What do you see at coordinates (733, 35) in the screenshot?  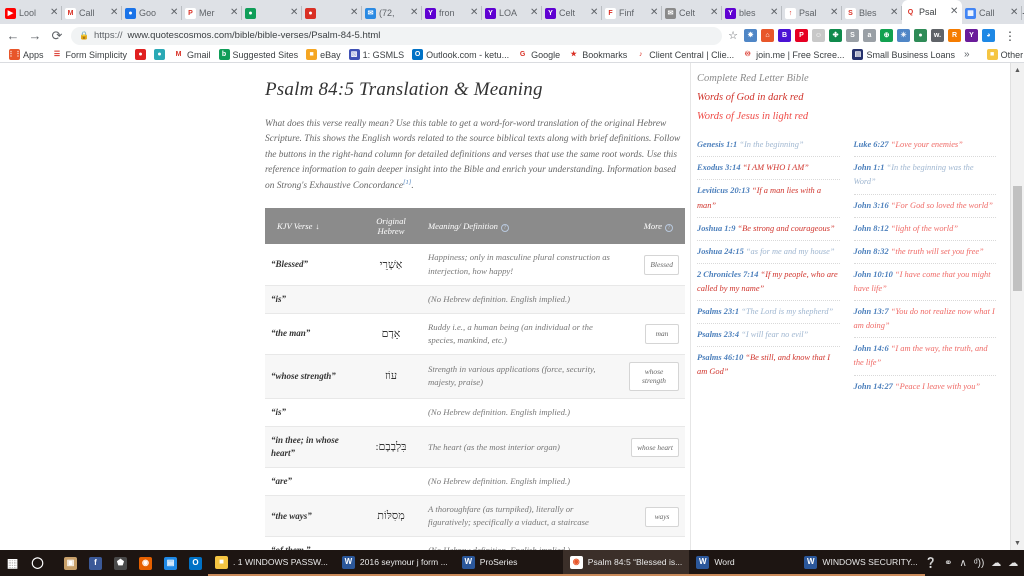 I see `star-icon: ☆` at bounding box center [733, 35].